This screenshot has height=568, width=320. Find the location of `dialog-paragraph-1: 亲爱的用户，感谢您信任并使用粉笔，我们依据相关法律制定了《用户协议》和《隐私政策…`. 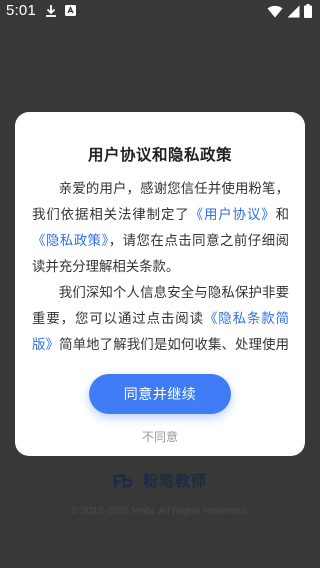

dialog-paragraph-1: 亲爱的用户，感谢您信任并使用粉笔，我们依据相关法律制定了《用户协议》和《隐私政策… is located at coordinates (160, 229).